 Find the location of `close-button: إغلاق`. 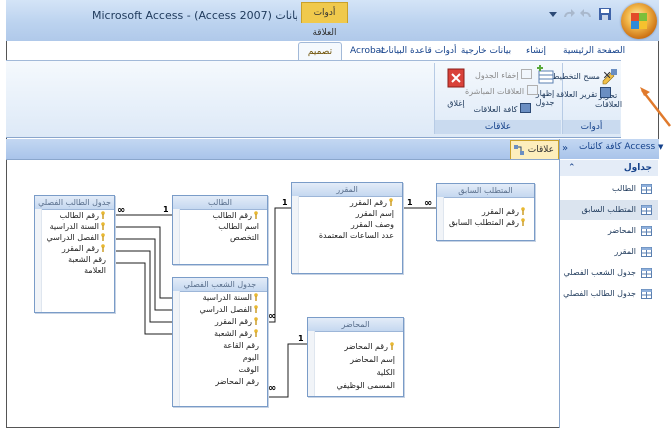

close-button: إغلاق is located at coordinates (456, 103).